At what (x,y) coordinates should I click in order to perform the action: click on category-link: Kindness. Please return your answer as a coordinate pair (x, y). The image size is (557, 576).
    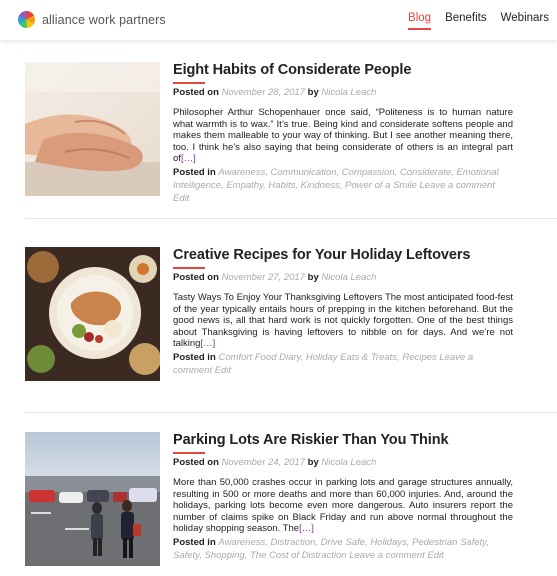
    Looking at the image, I should click on (320, 185).